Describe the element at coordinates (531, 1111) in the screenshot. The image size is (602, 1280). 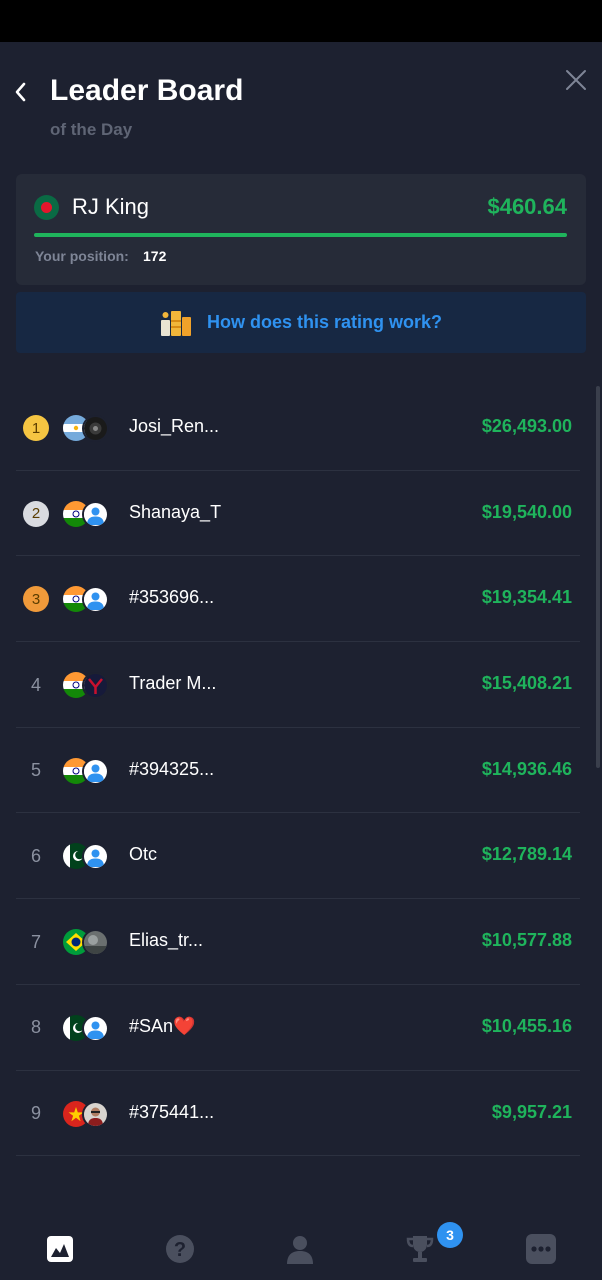
I see `trader-amount: $9,957.21` at that location.